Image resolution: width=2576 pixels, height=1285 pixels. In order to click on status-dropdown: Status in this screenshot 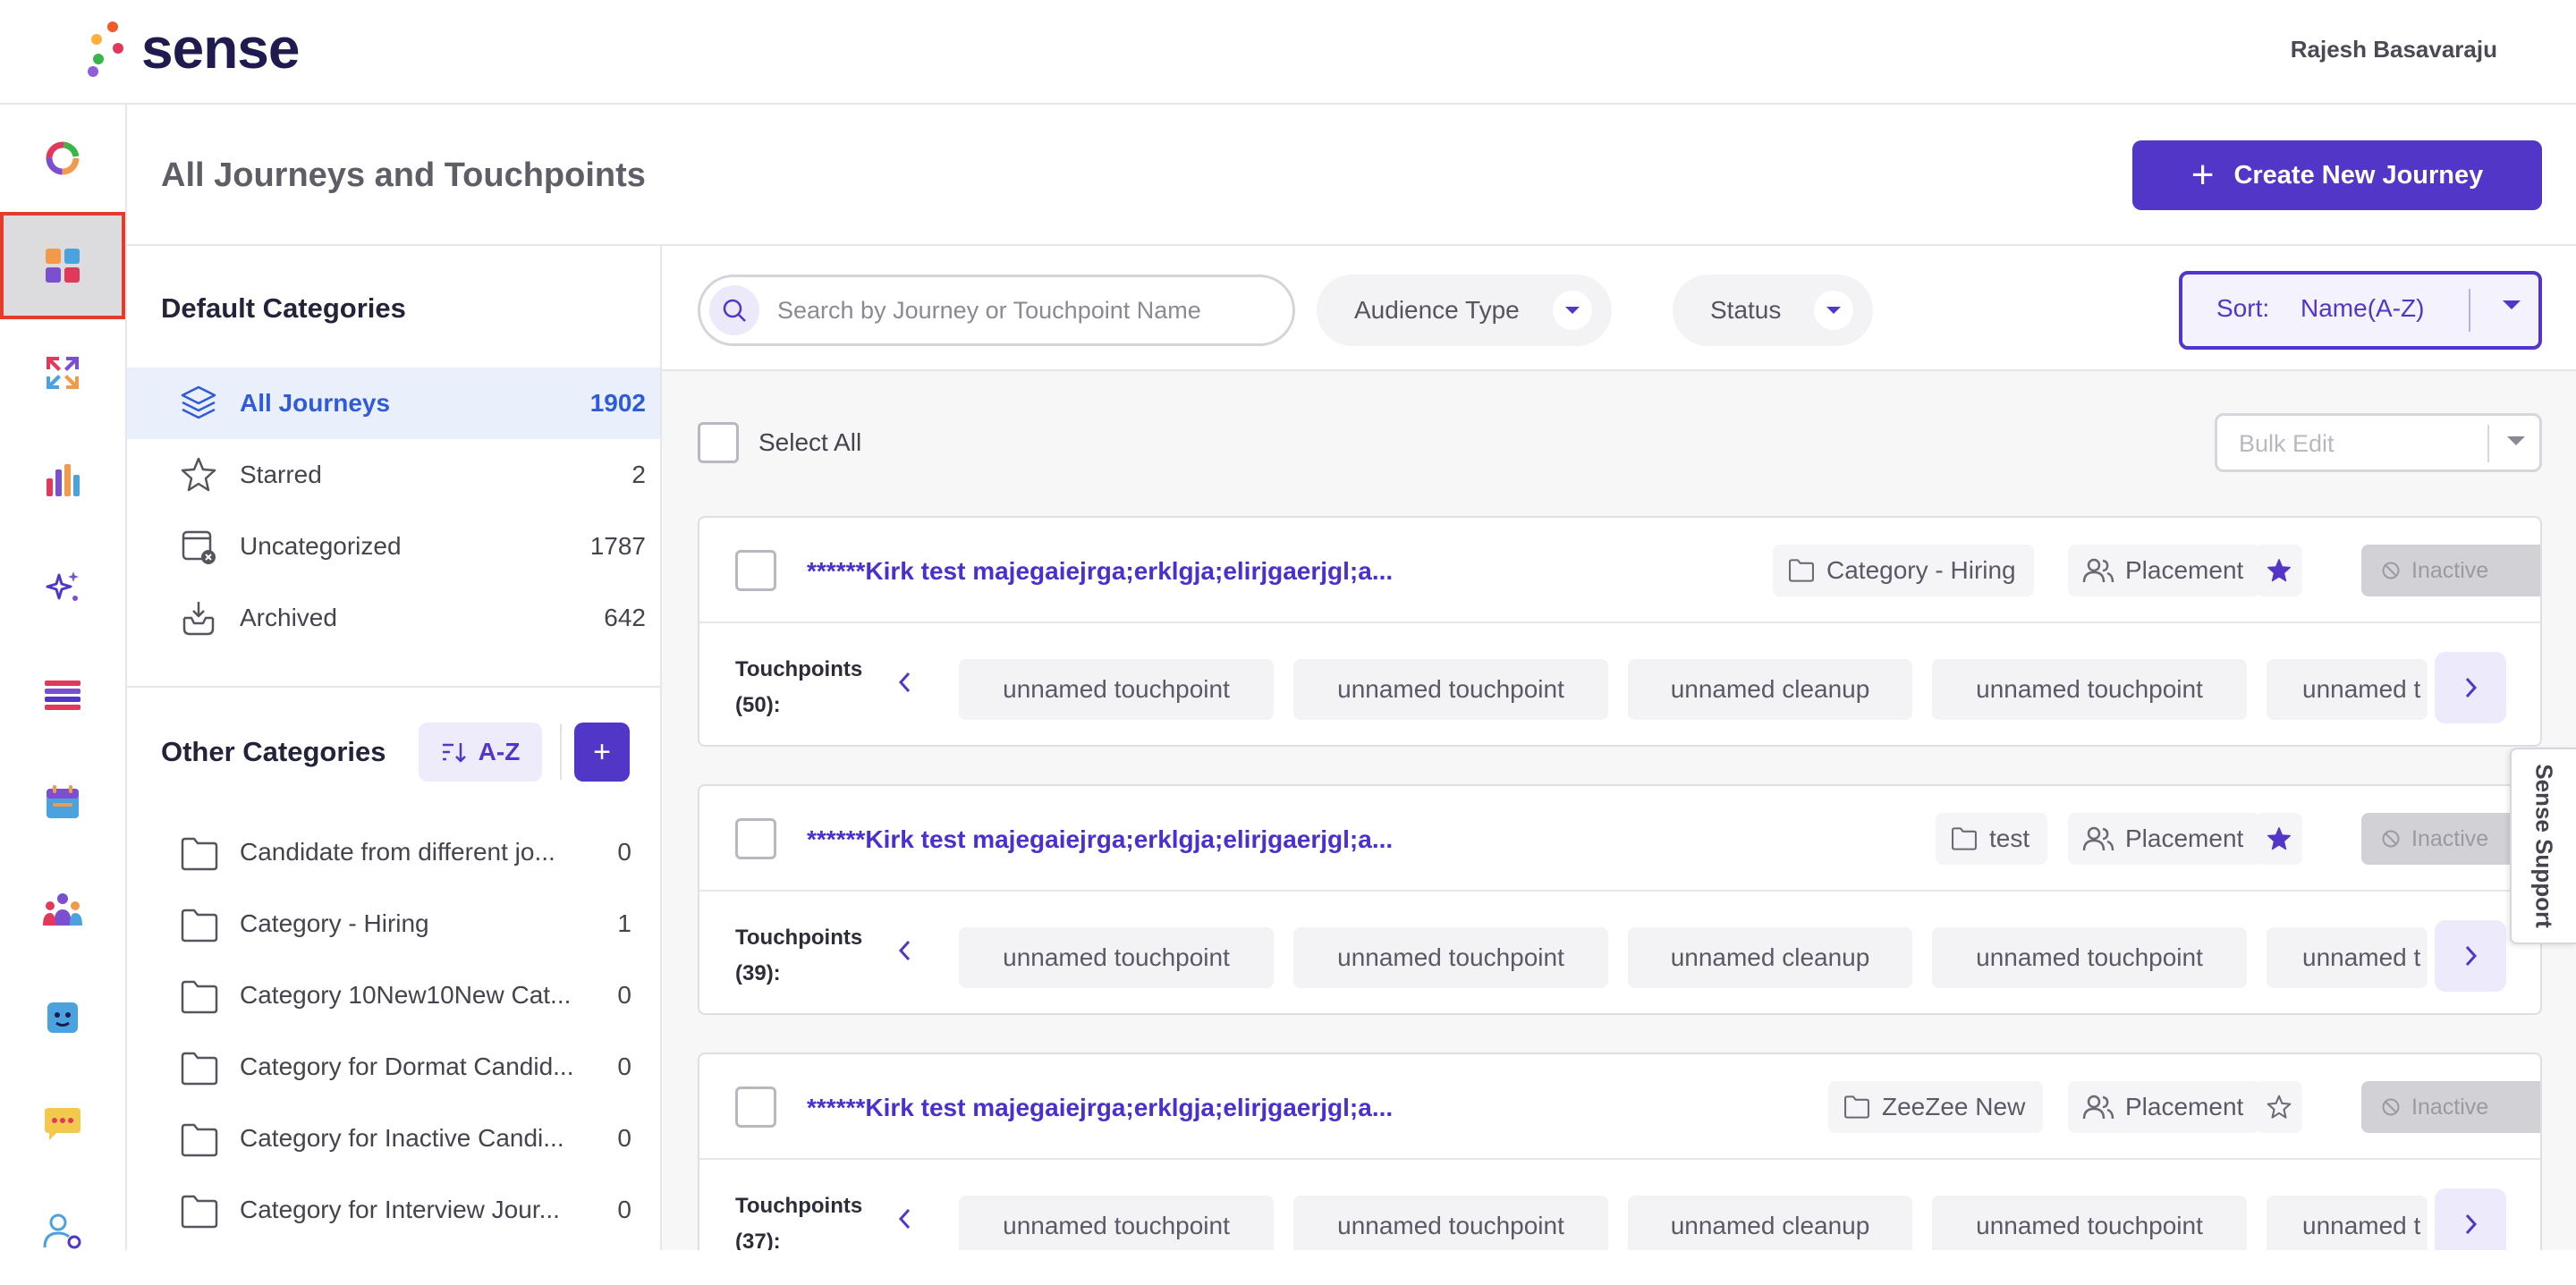, I will do `click(1773, 311)`.